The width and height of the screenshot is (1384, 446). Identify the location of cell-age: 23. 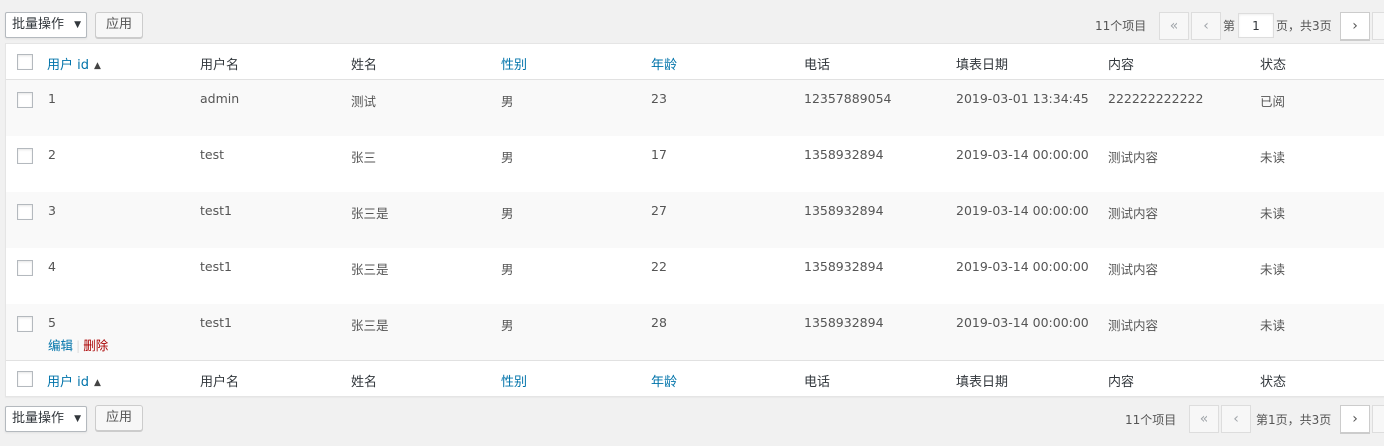
(659, 98).